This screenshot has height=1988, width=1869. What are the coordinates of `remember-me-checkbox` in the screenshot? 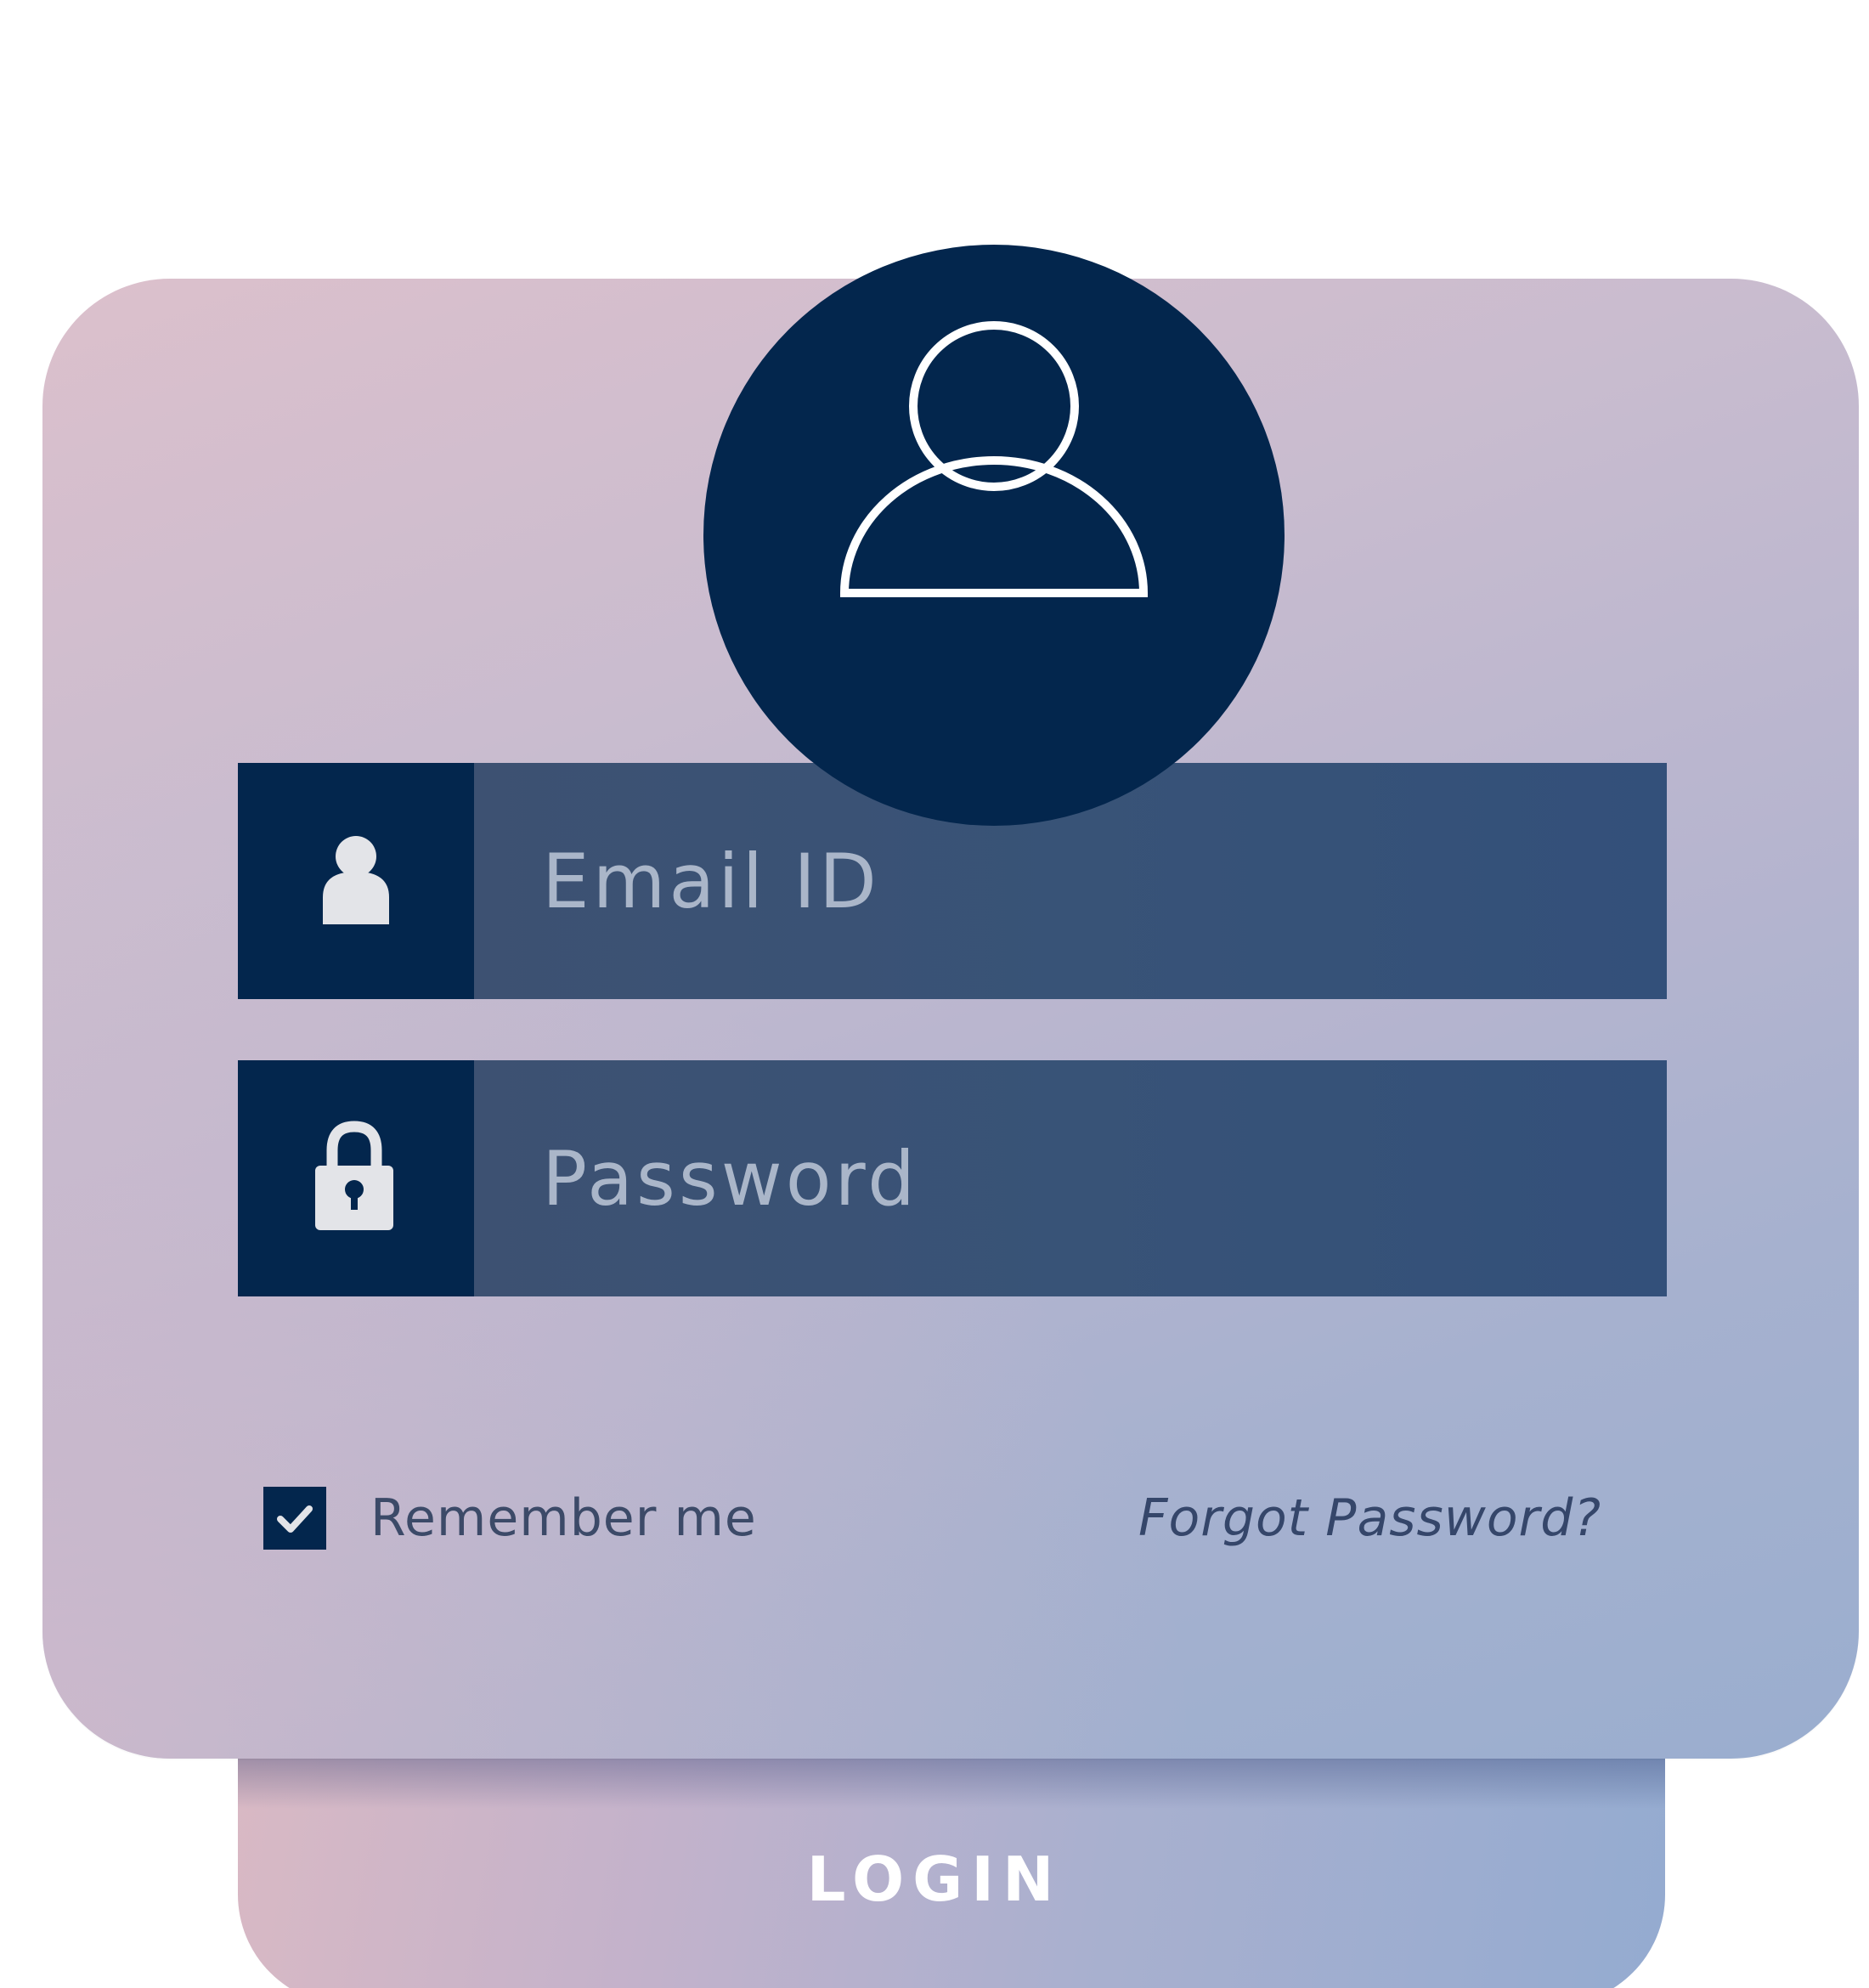 It's located at (294, 1518).